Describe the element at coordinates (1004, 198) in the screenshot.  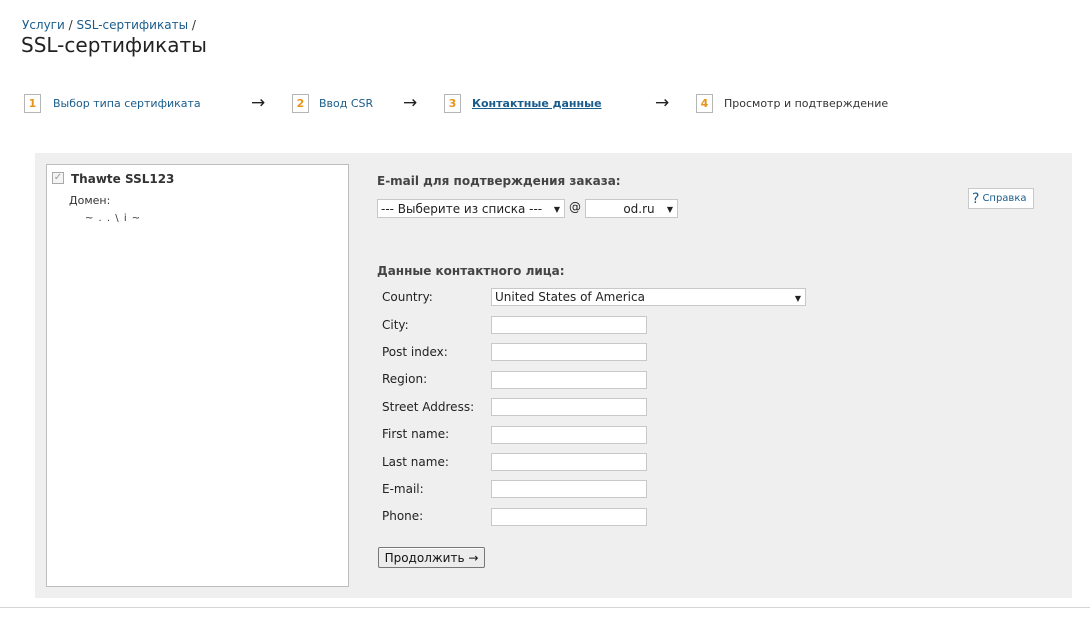
I see `help-button-label: Справка` at that location.